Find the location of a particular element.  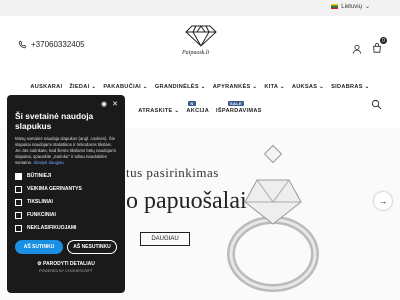

search-button is located at coordinates (376, 106).